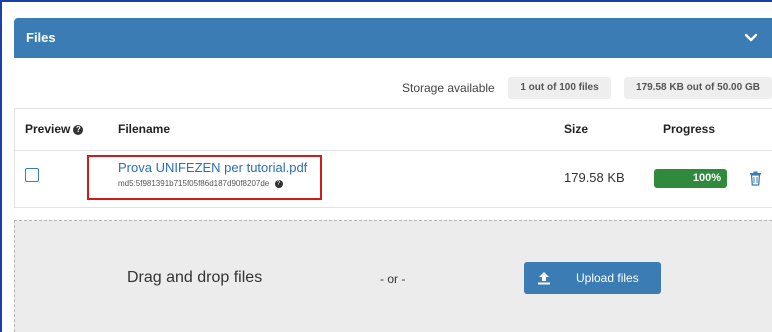 The width and height of the screenshot is (772, 332). I want to click on files-quota-badge: 1 out of 100 files, so click(559, 88).